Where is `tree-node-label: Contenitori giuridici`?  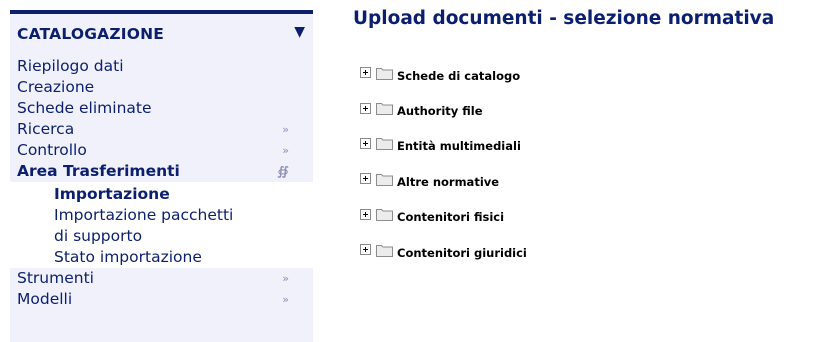 tree-node-label: Contenitori giuridici is located at coordinates (462, 253).